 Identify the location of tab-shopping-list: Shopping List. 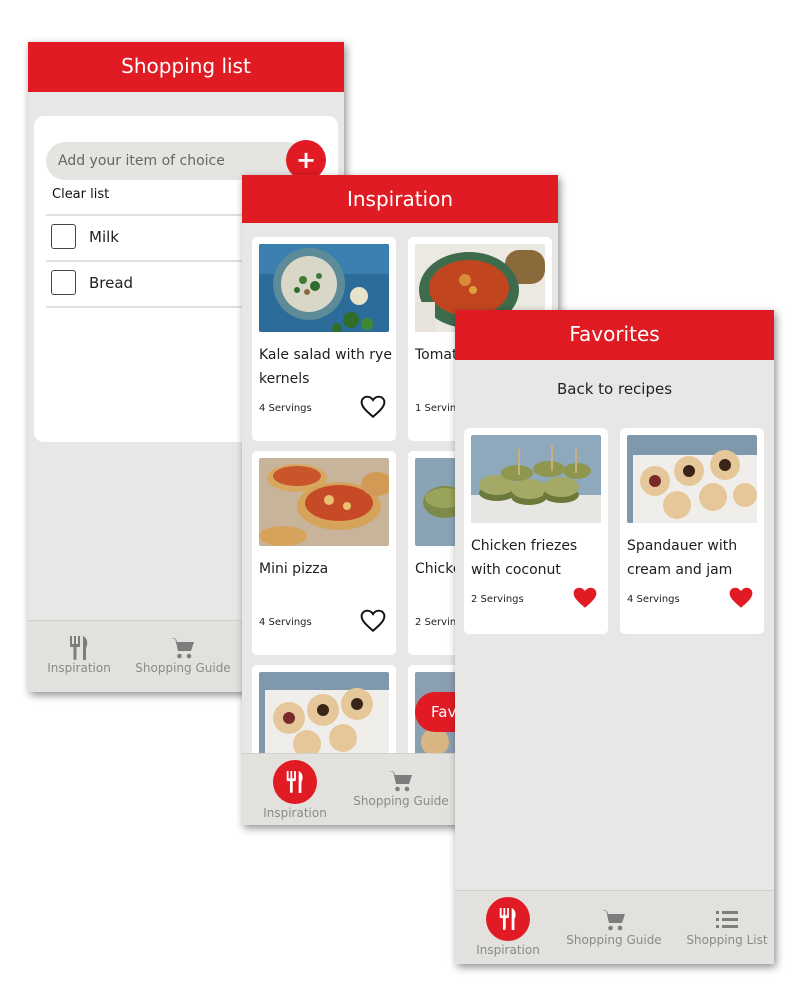
(723, 927).